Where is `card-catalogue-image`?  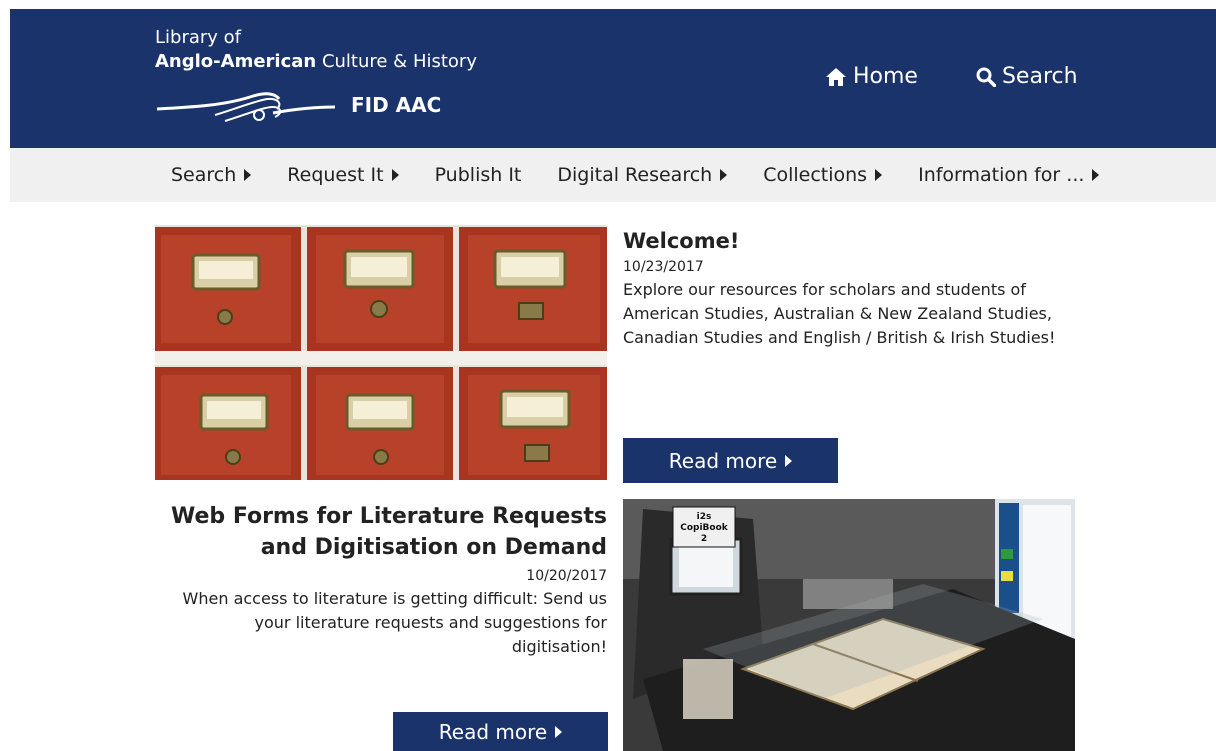
card-catalogue-image is located at coordinates (381, 352).